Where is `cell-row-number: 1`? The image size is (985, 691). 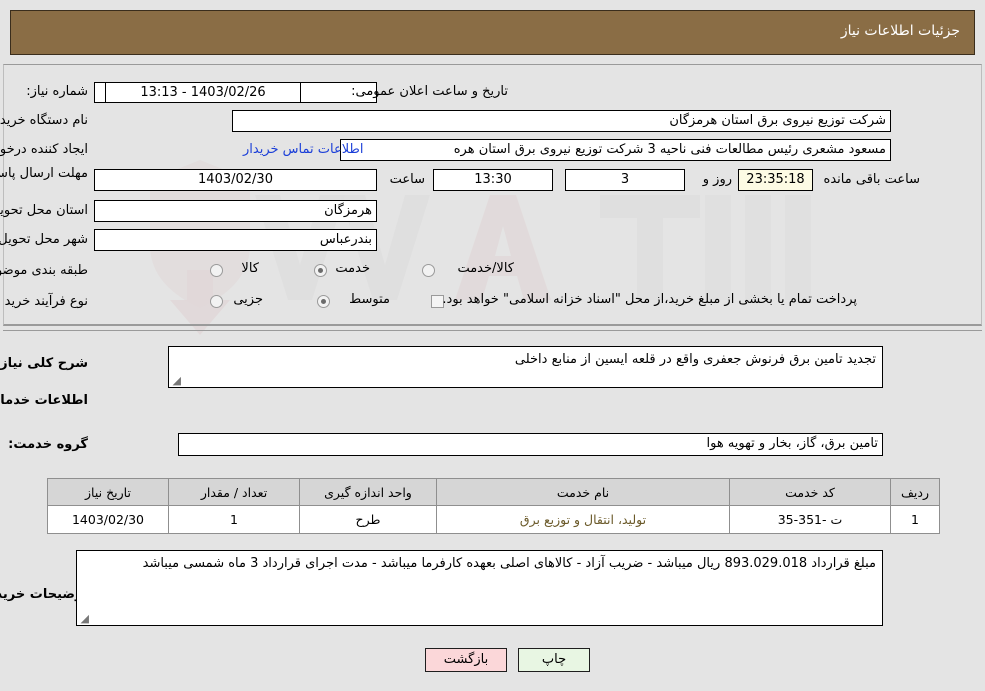 cell-row-number: 1 is located at coordinates (915, 519).